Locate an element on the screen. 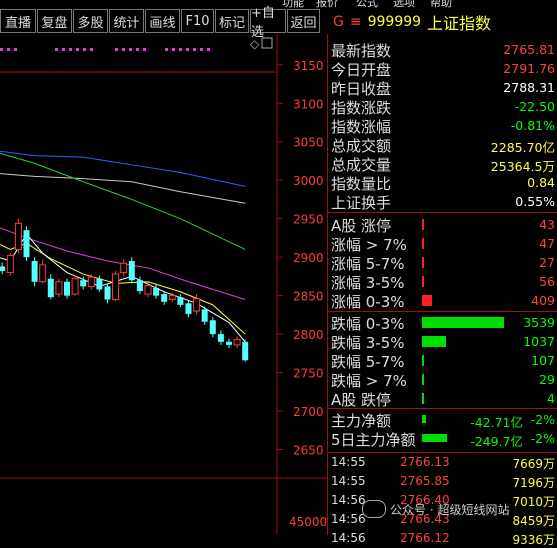 This screenshot has width=557, height=548. wechat-icon is located at coordinates (374, 509).